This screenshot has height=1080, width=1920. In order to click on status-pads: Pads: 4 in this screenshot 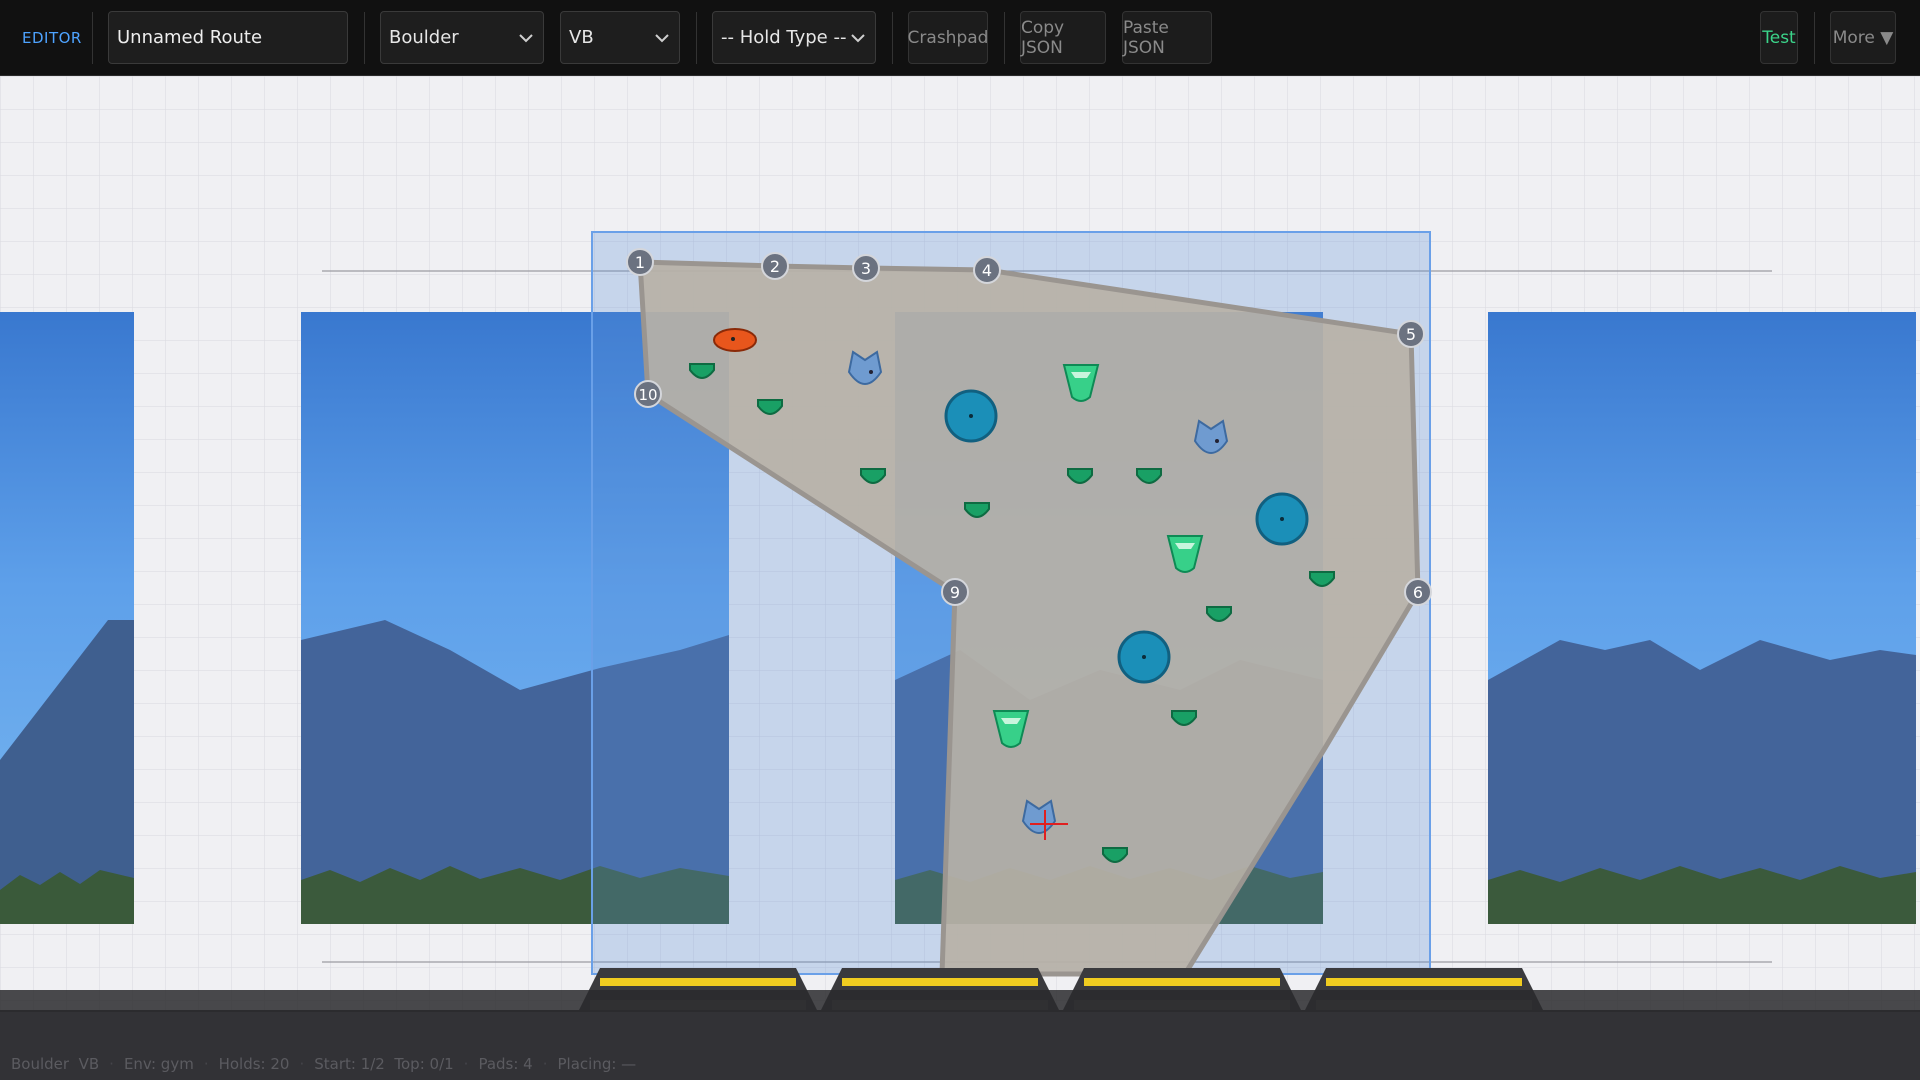, I will do `click(505, 1064)`.